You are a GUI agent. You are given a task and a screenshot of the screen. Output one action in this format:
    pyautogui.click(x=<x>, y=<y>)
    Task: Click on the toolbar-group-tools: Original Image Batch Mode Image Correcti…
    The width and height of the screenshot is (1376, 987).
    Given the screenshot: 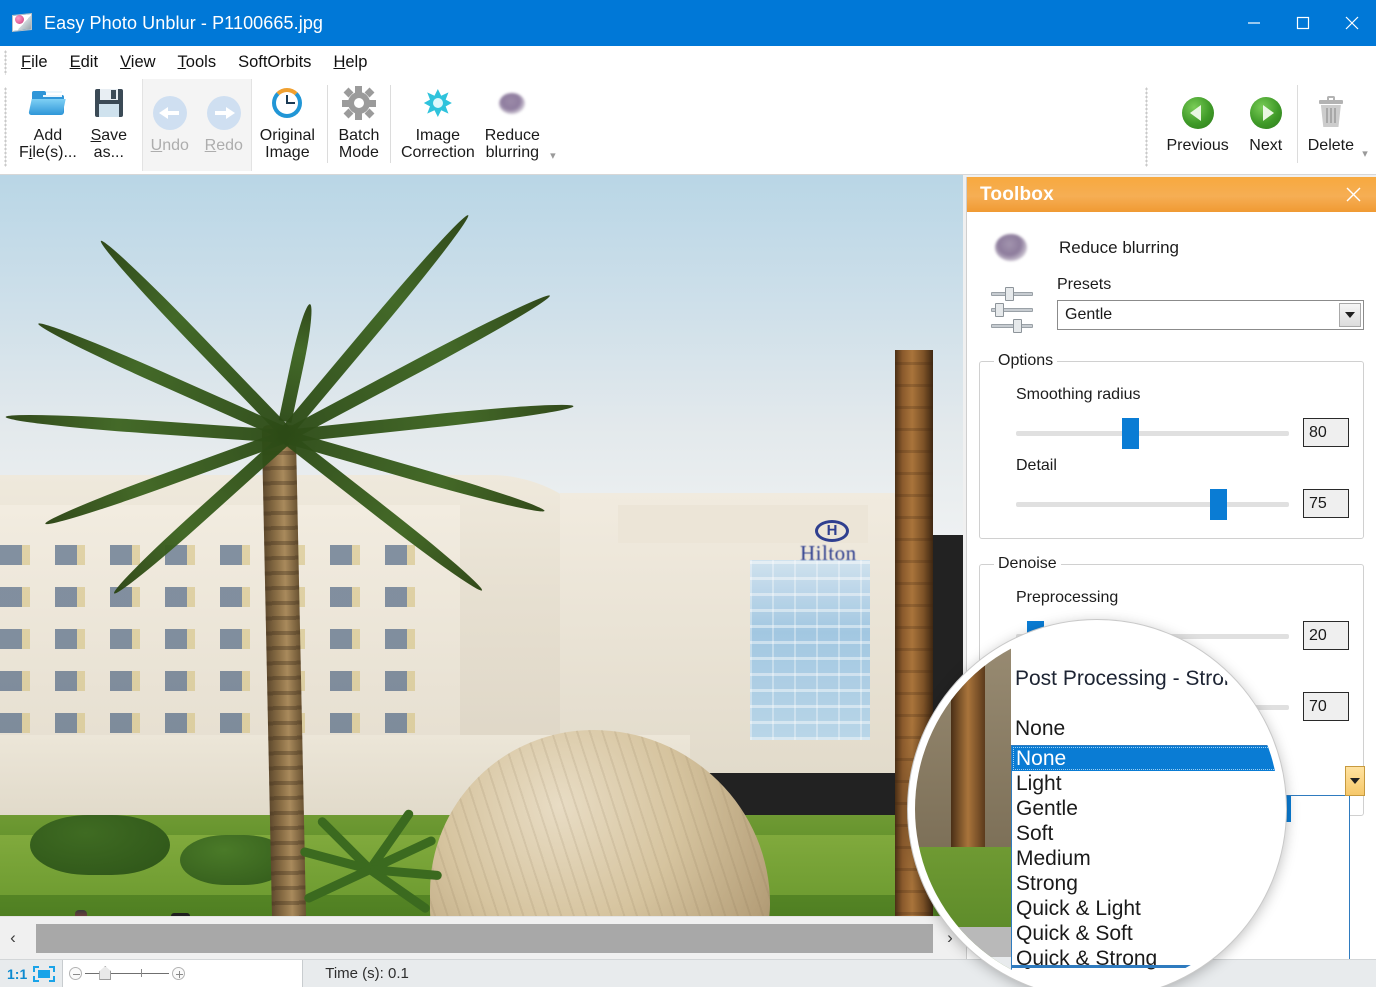 What is the action you would take?
    pyautogui.click(x=408, y=125)
    